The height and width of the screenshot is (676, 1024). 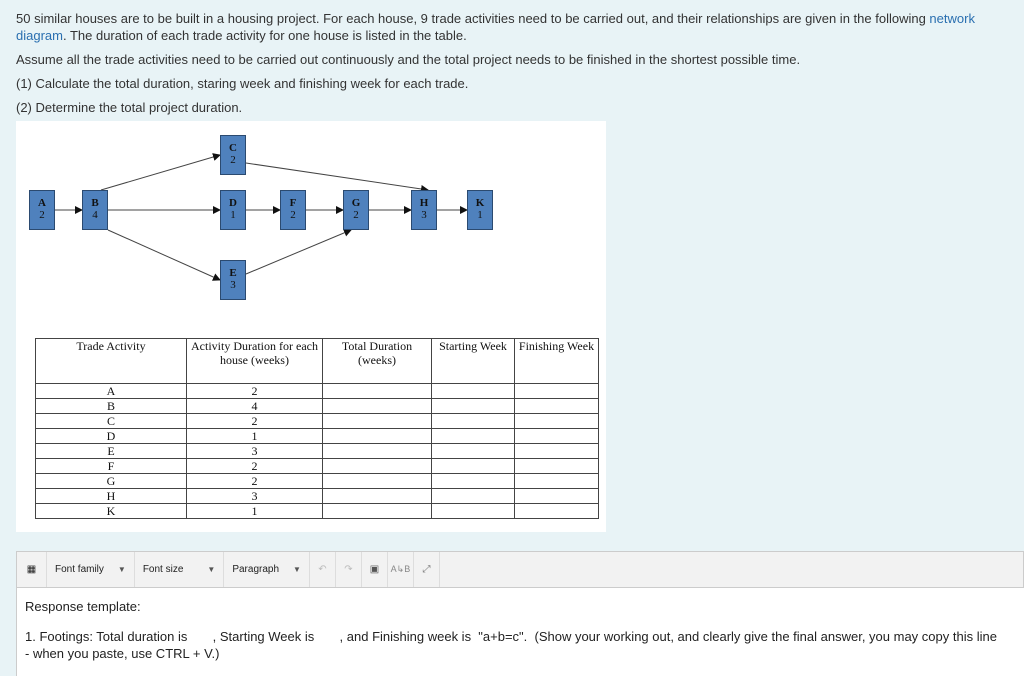 What do you see at coordinates (111, 481) in the screenshot?
I see `table-cell: G` at bounding box center [111, 481].